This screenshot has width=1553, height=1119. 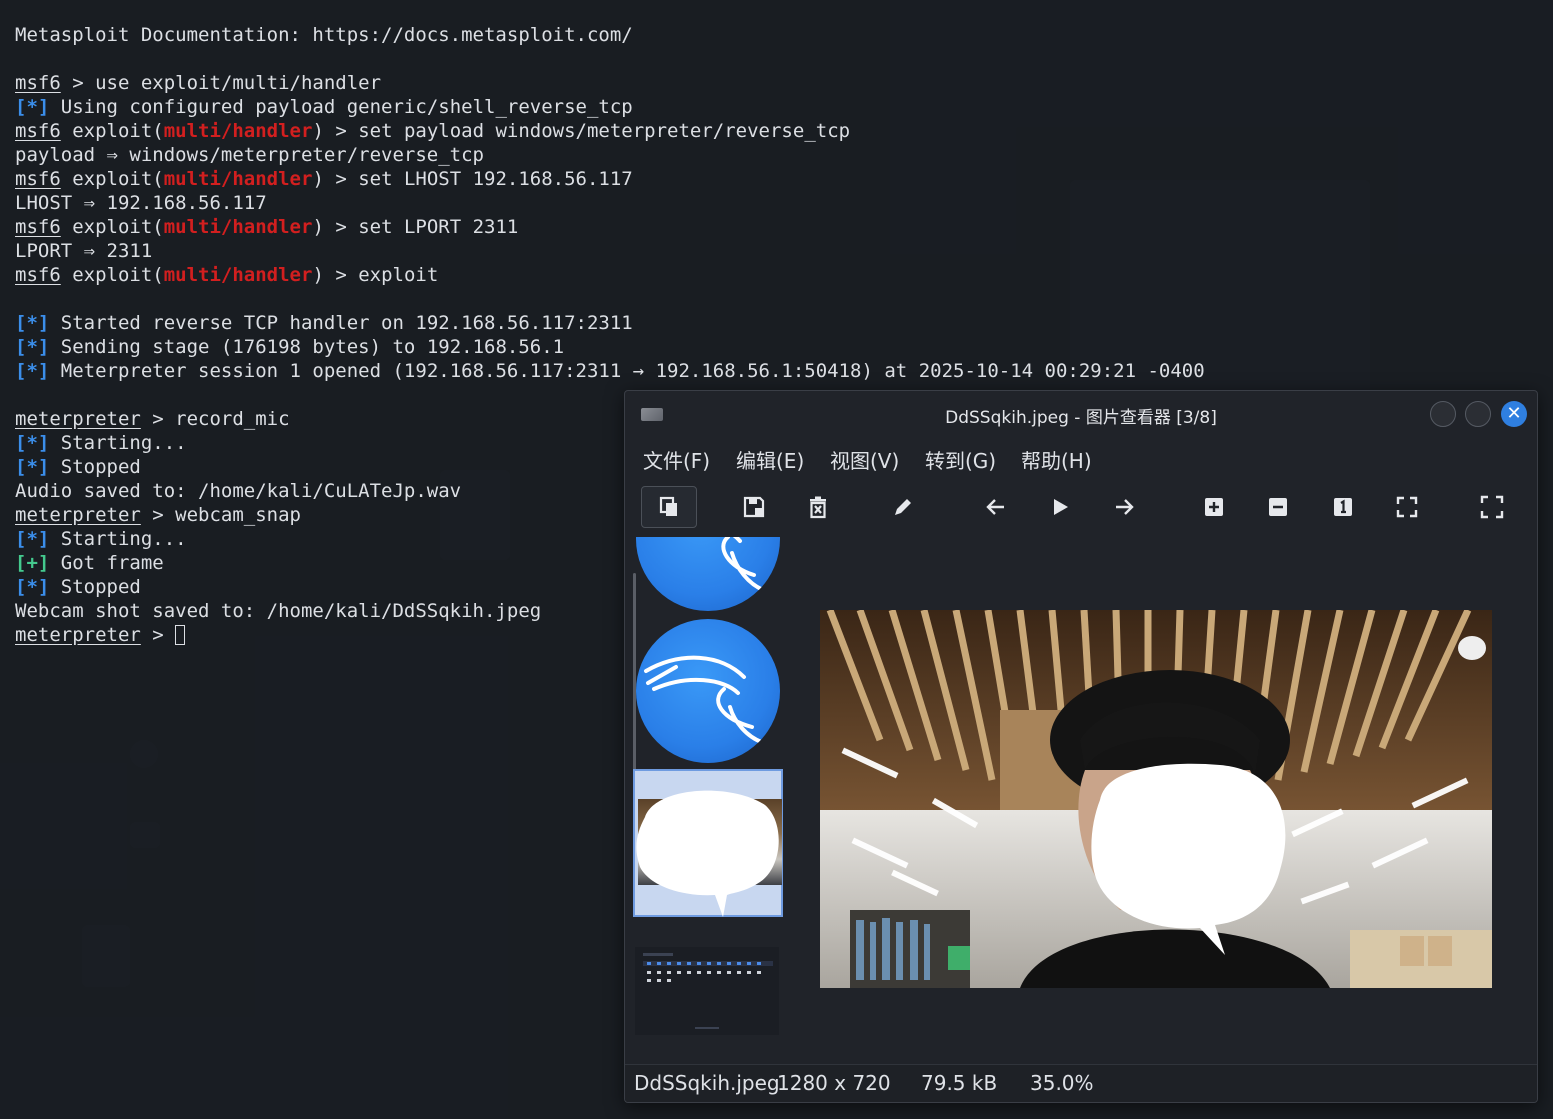 I want to click on status-bar: DdSSqkih.jpeg 1280 x 720 79.5 kB 35.0%, so click(x=1081, y=1083).